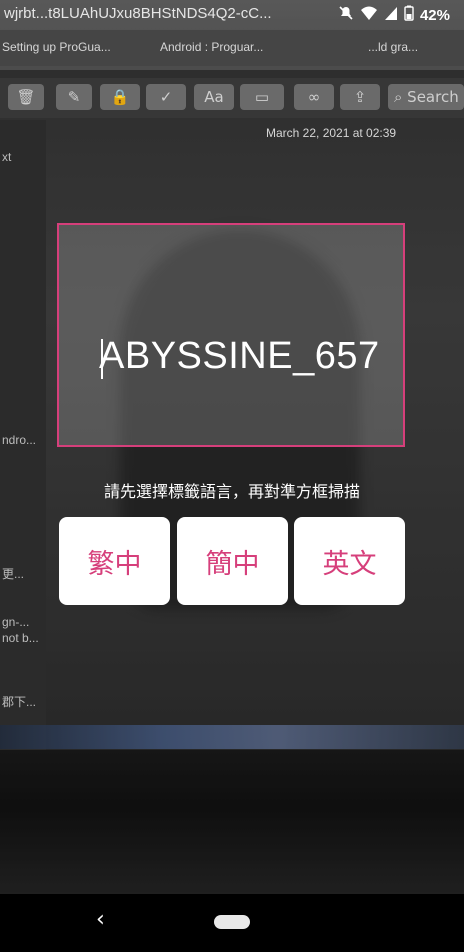  What do you see at coordinates (120, 97) in the screenshot?
I see `preview-lock-icon: 🔒` at bounding box center [120, 97].